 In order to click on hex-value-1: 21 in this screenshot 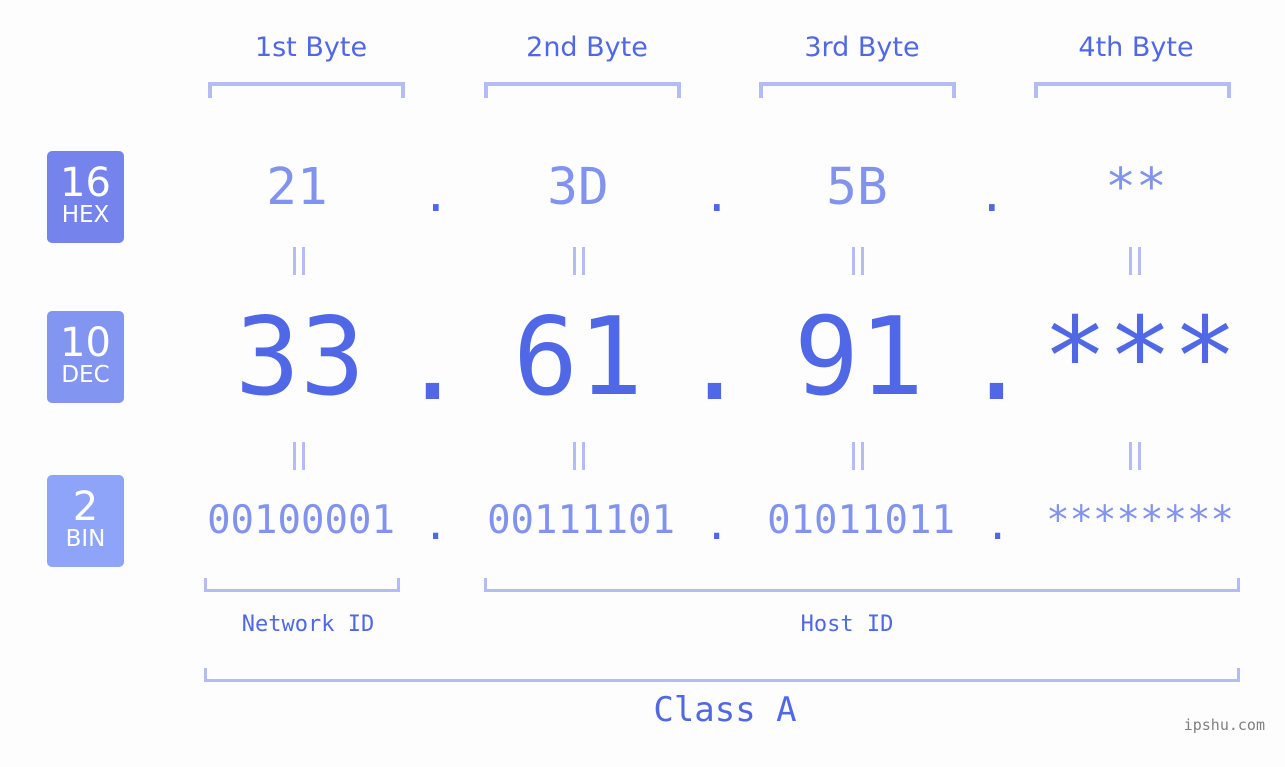, I will do `click(297, 187)`.